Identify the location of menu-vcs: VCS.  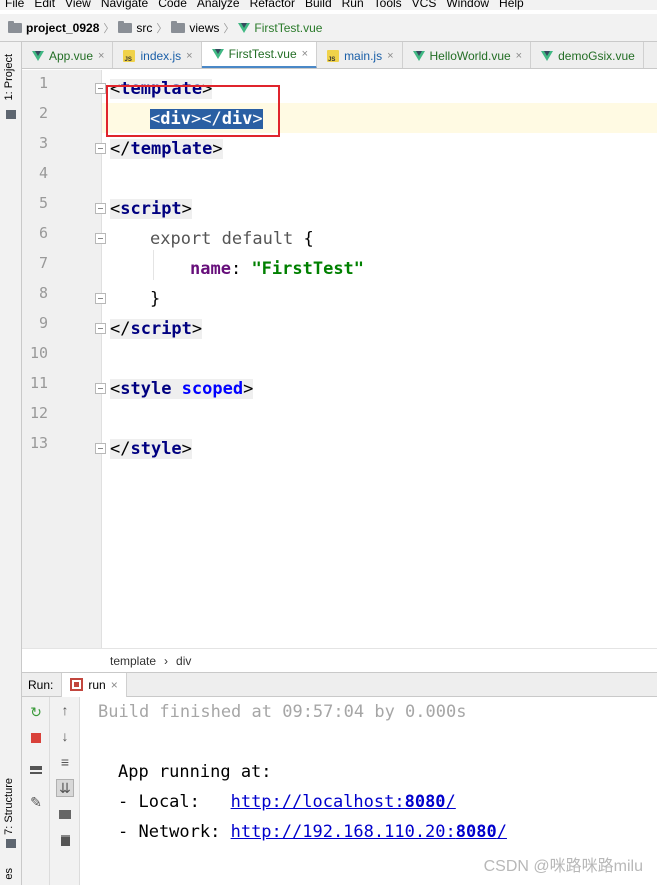
(424, 5).